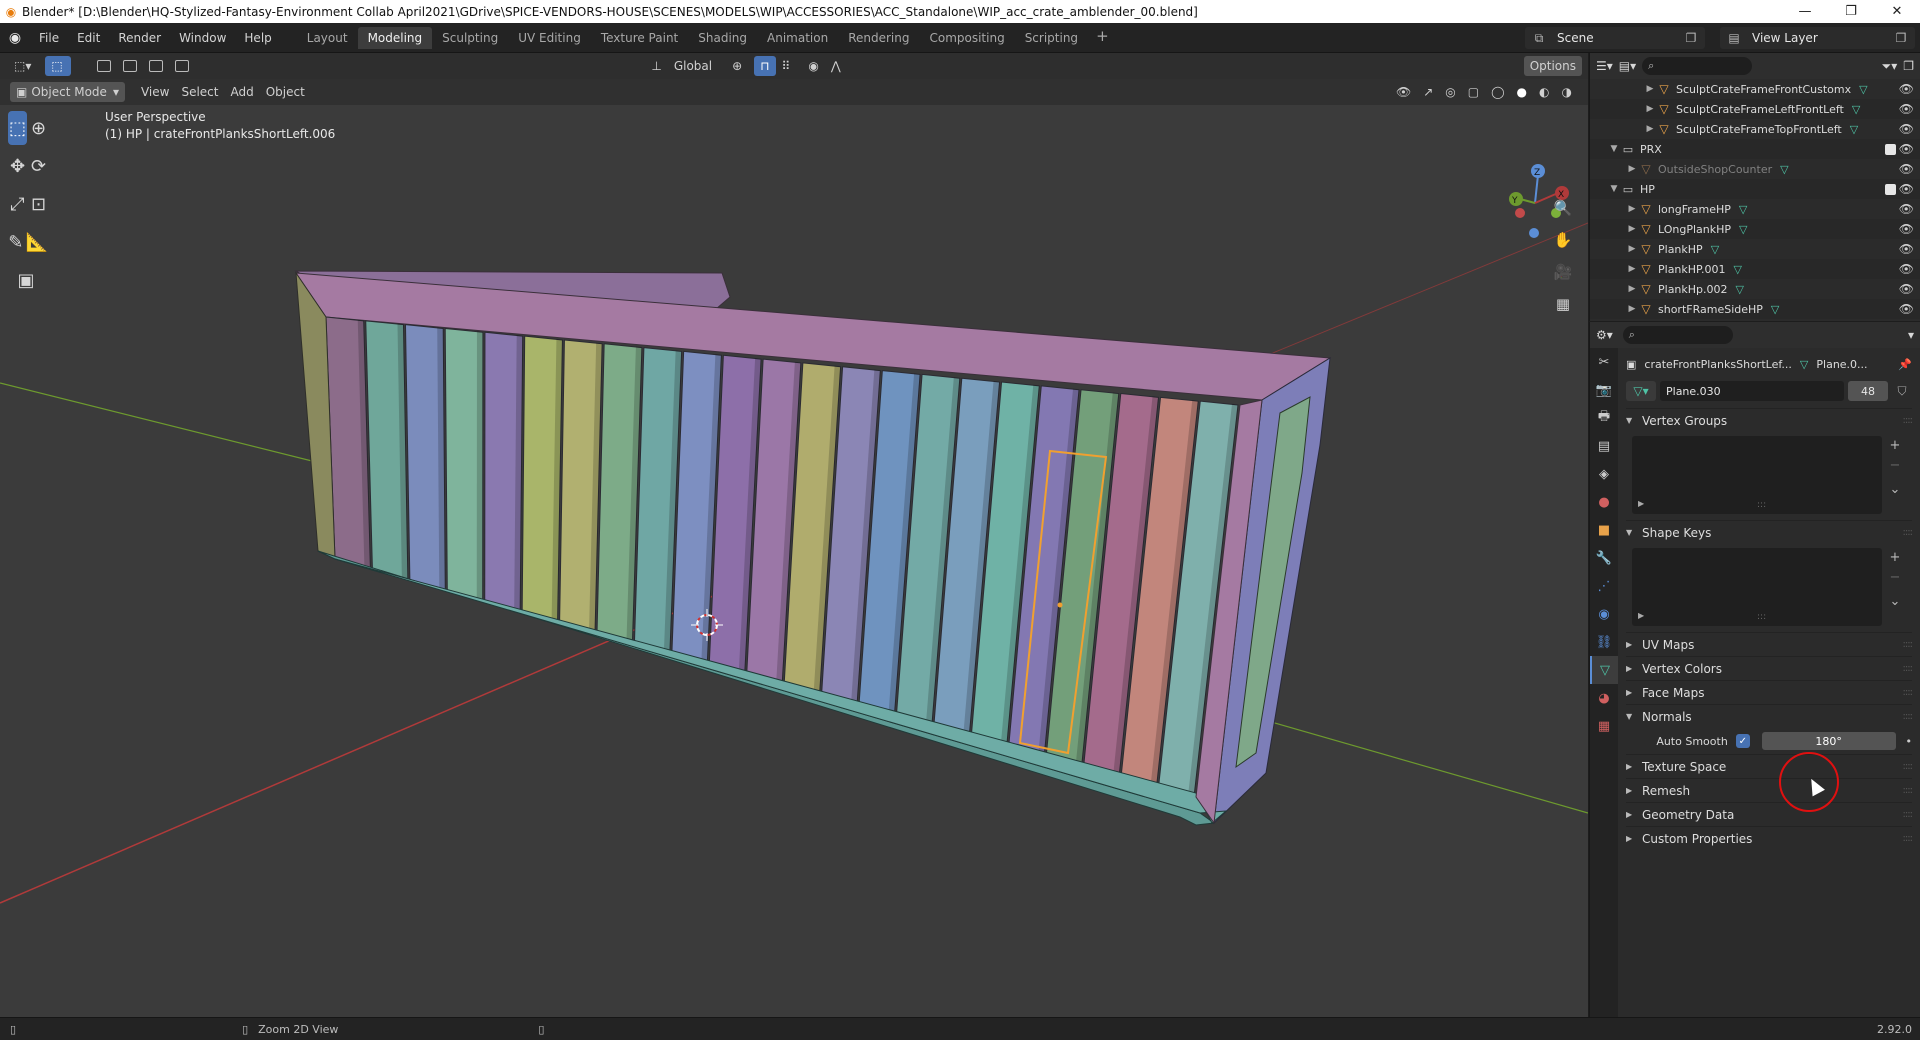 This screenshot has height=1040, width=1920. Describe the element at coordinates (1757, 475) in the screenshot. I see `vertex-groups-list: ▶ :::` at that location.